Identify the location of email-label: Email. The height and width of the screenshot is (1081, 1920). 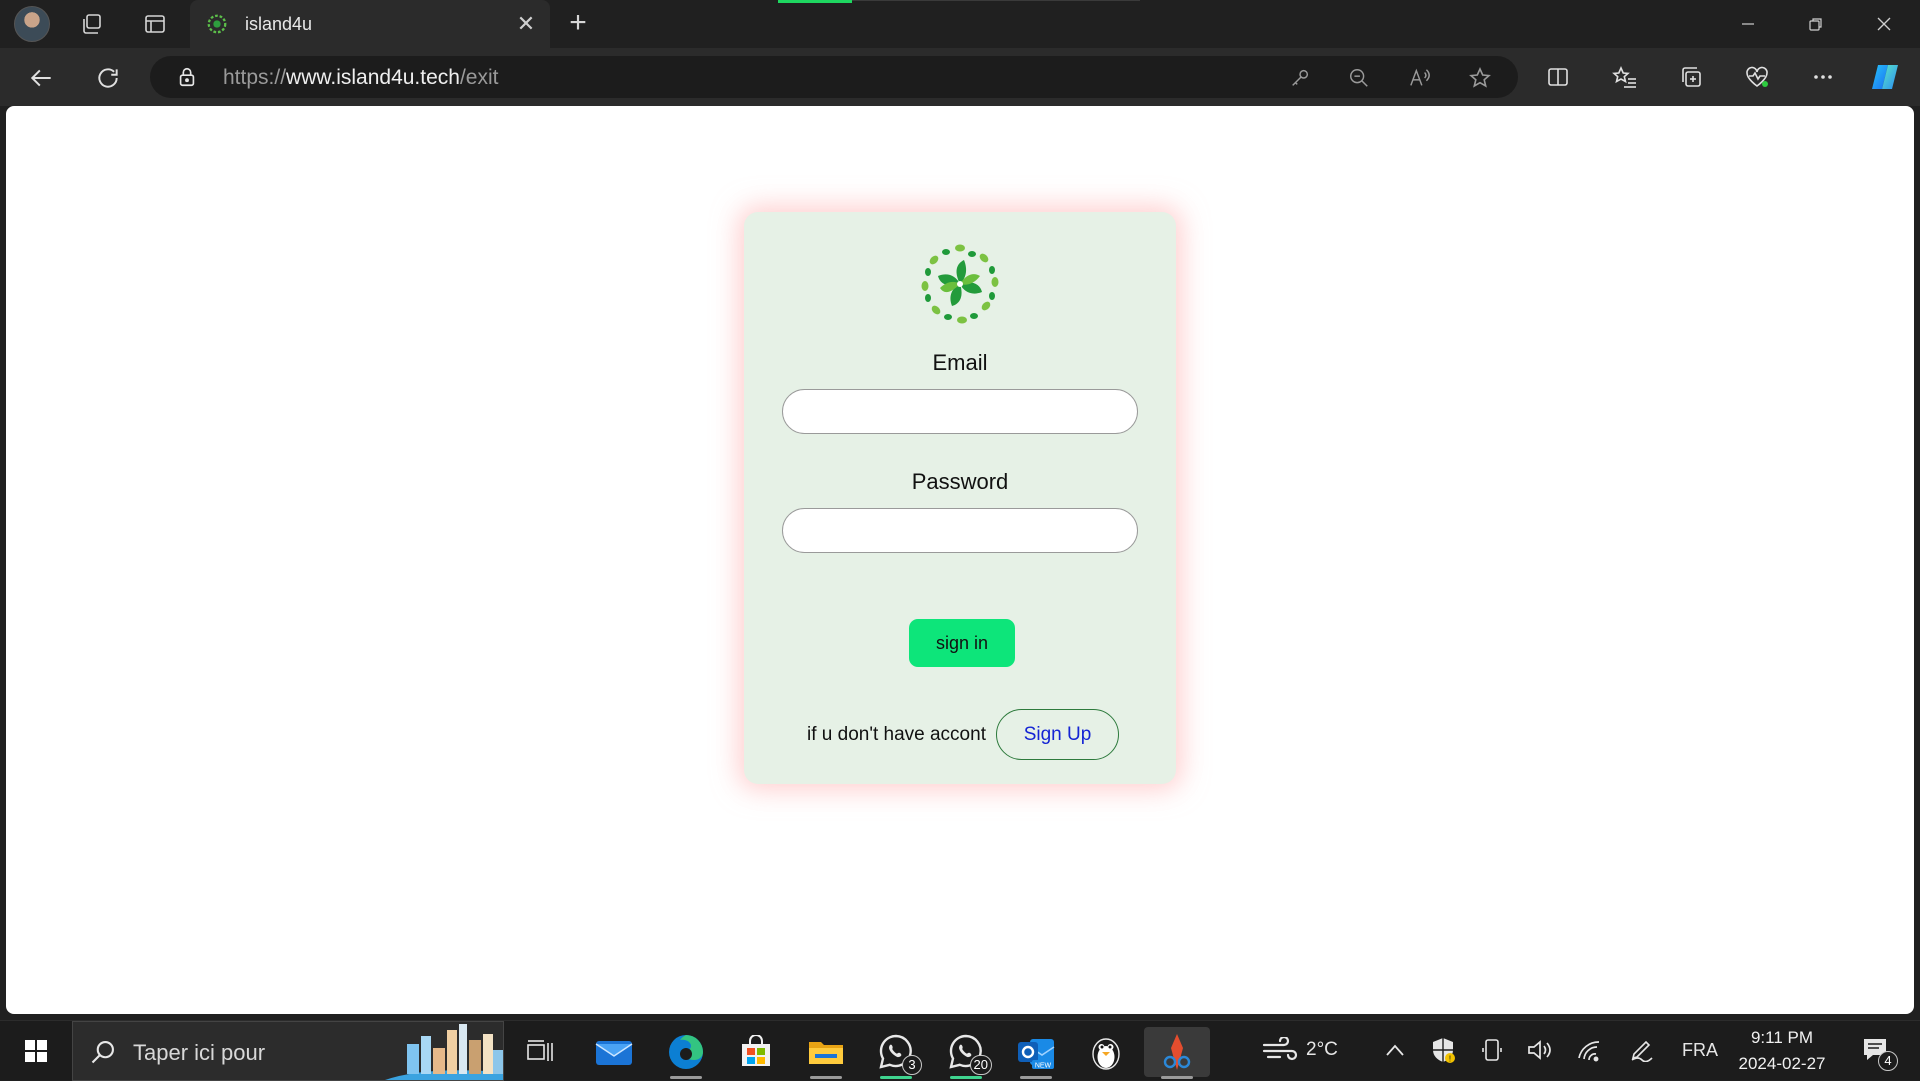
(960, 362).